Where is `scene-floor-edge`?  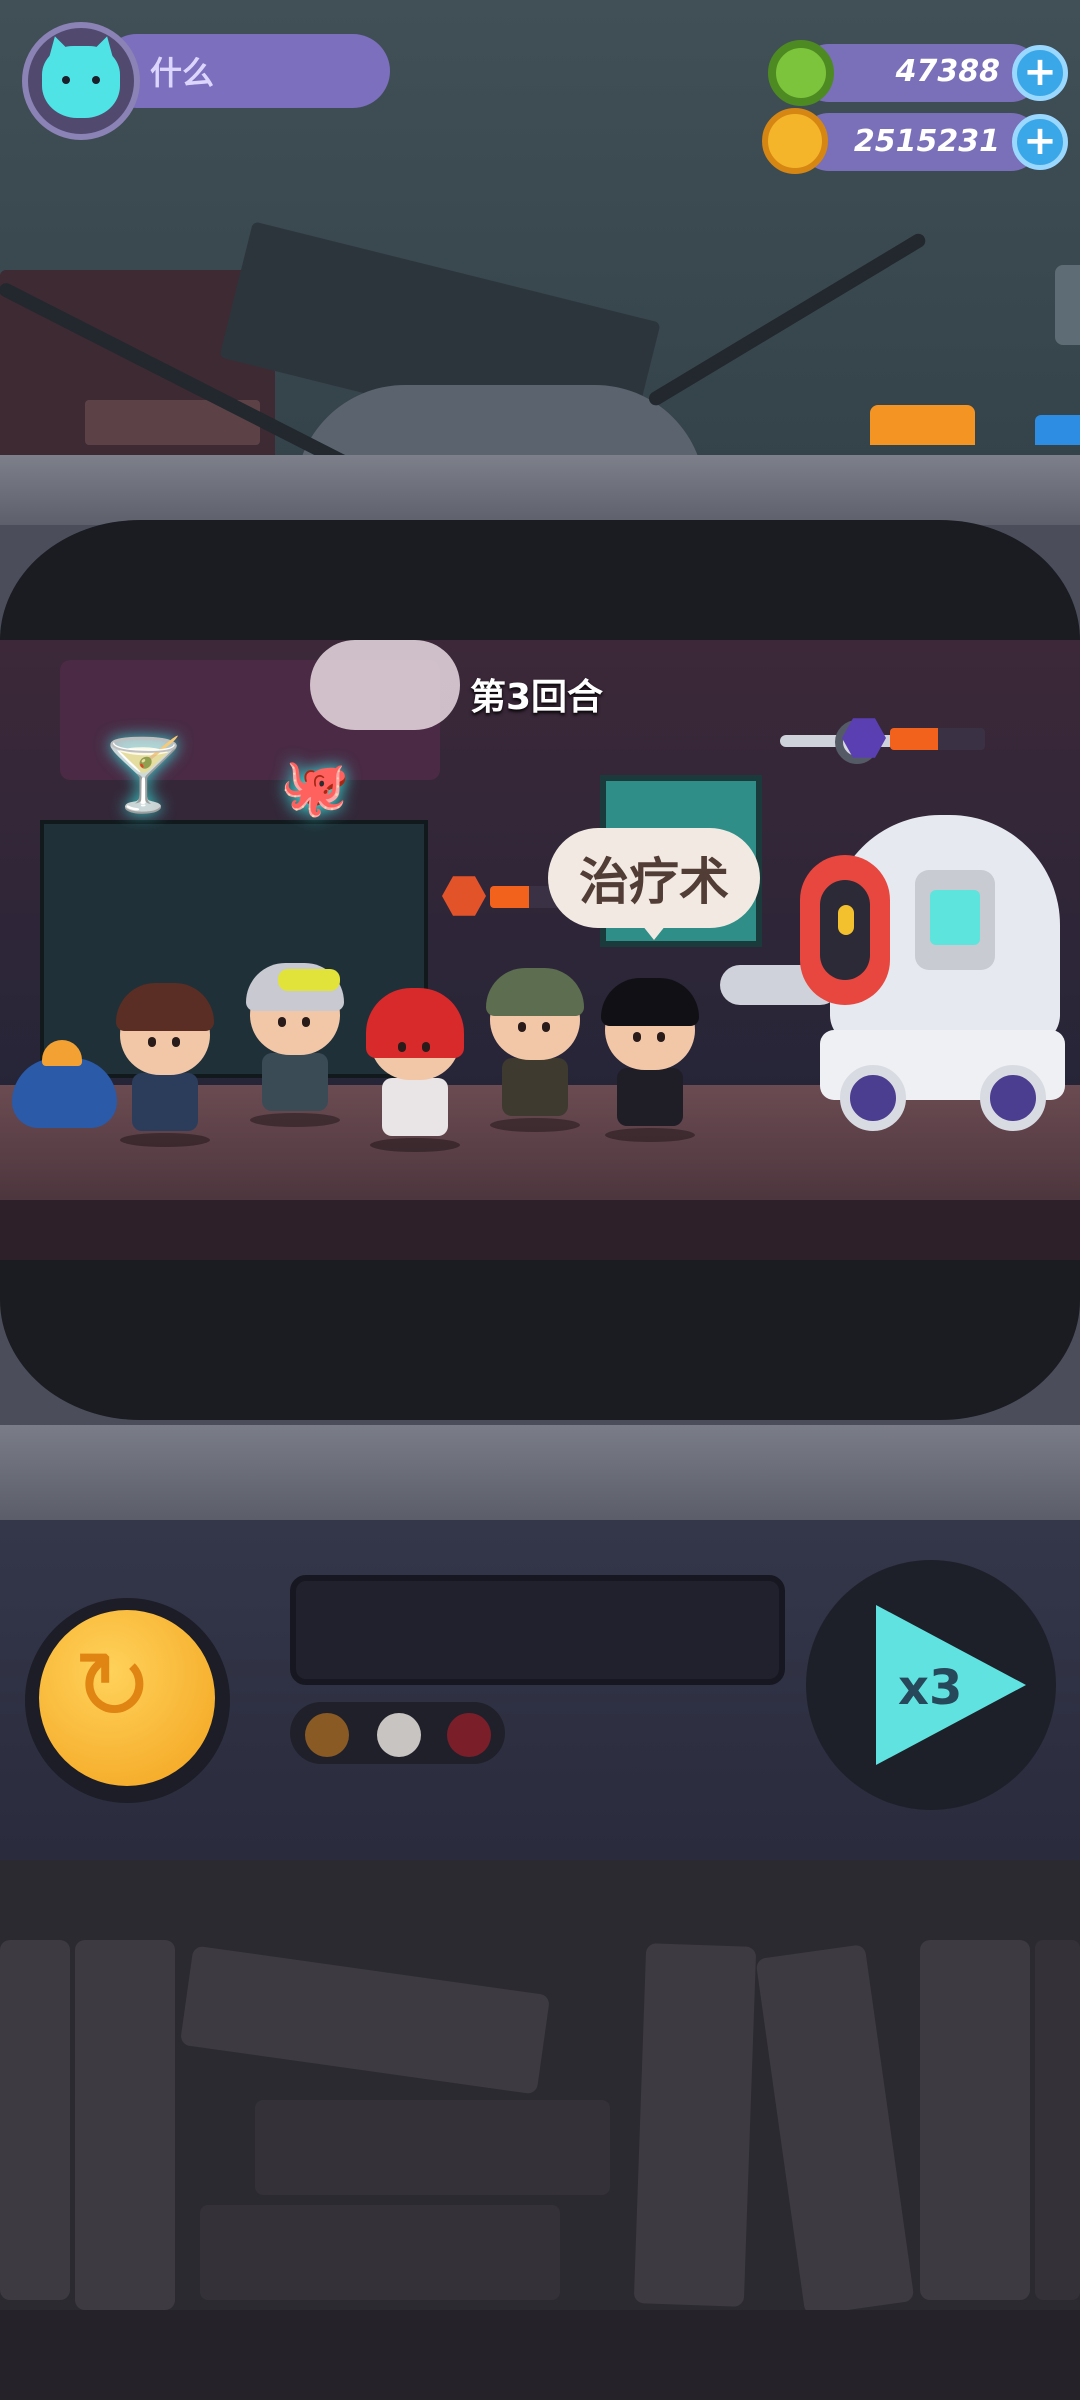 scene-floor-edge is located at coordinates (540, 1230).